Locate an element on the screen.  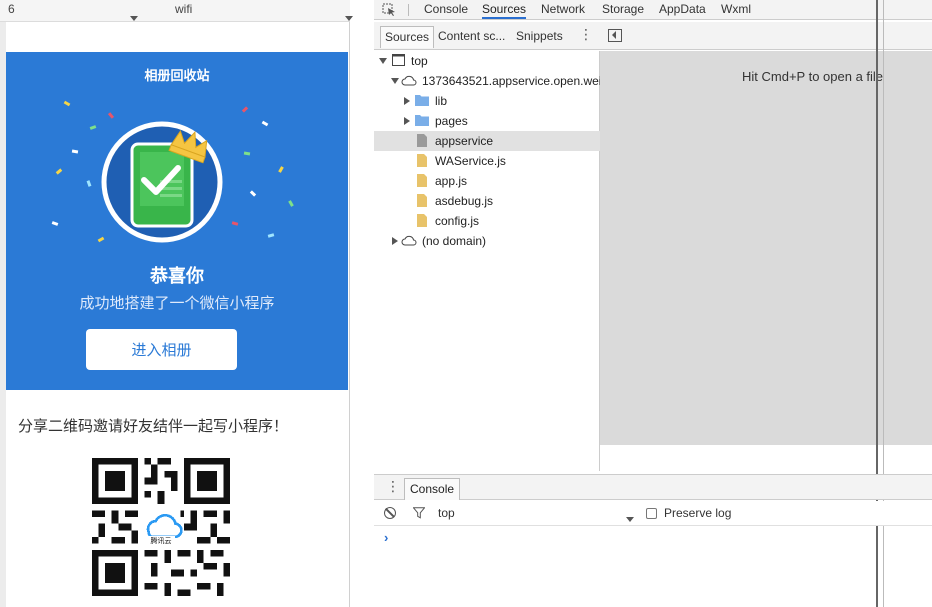
navigator-more-icon: ⋮ is located at coordinates (586, 35).